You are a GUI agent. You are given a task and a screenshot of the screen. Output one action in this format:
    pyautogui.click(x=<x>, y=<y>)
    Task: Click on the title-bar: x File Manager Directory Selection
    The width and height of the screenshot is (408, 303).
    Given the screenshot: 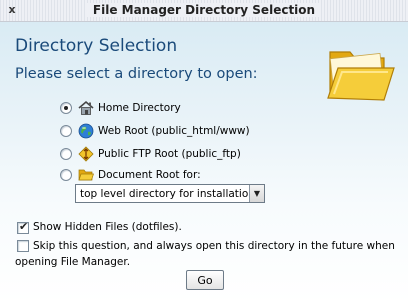 What is the action you would take?
    pyautogui.click(x=204, y=11)
    